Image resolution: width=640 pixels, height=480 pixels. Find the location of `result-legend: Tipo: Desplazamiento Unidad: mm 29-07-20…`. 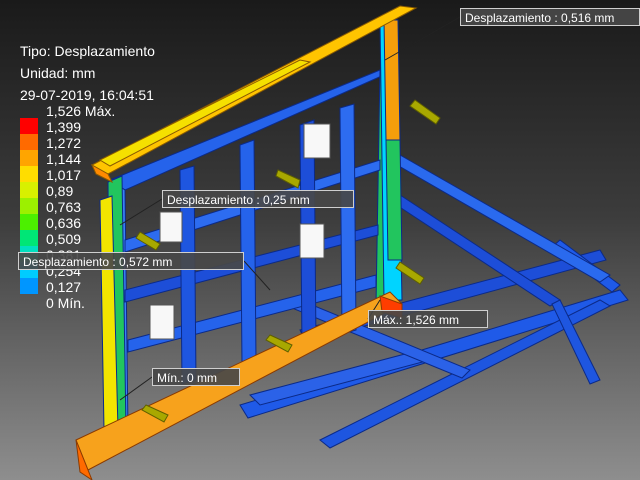

result-legend: Tipo: Desplazamiento Unidad: mm 29-07-20… is located at coordinates (87, 73).